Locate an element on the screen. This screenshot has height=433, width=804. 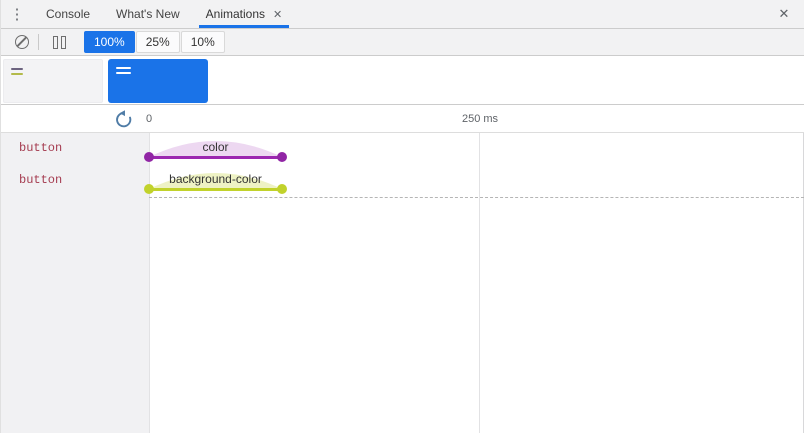
clear-all-icon is located at coordinates (22, 42).